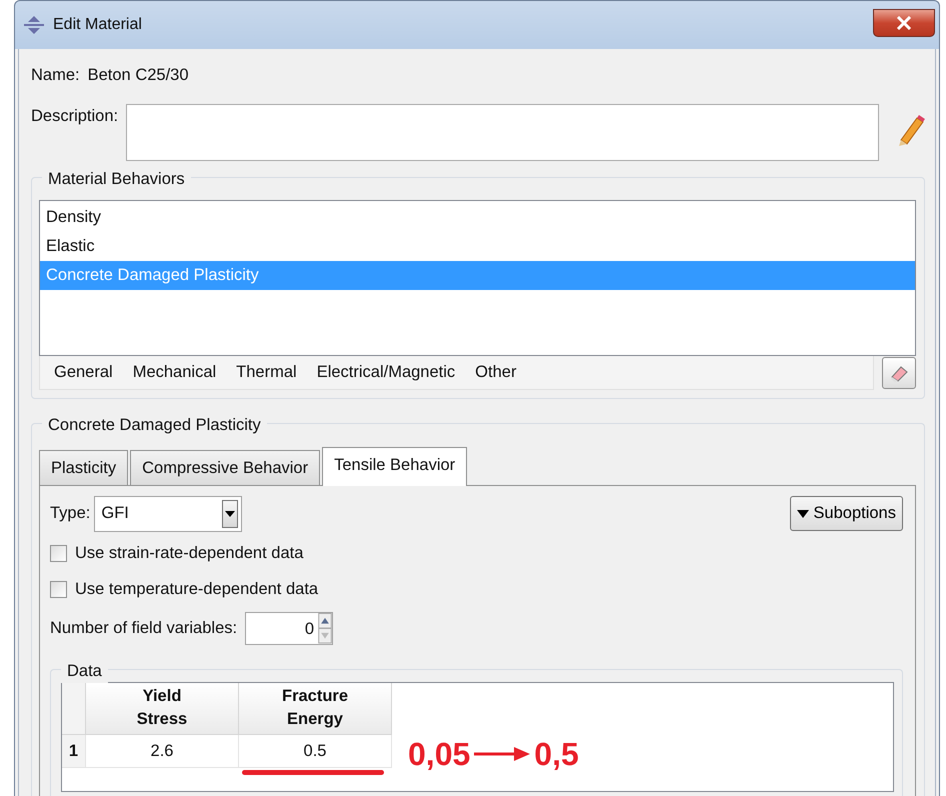 Image resolution: width=946 pixels, height=796 pixels. I want to click on column-header: Fracture Energy, so click(315, 708).